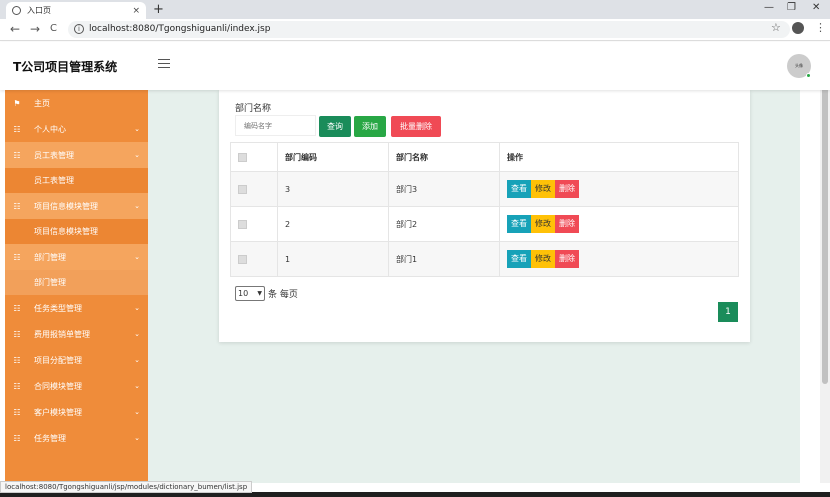 The height and width of the screenshot is (497, 830). What do you see at coordinates (164, 63) in the screenshot?
I see `hamburger-menu-icon` at bounding box center [164, 63].